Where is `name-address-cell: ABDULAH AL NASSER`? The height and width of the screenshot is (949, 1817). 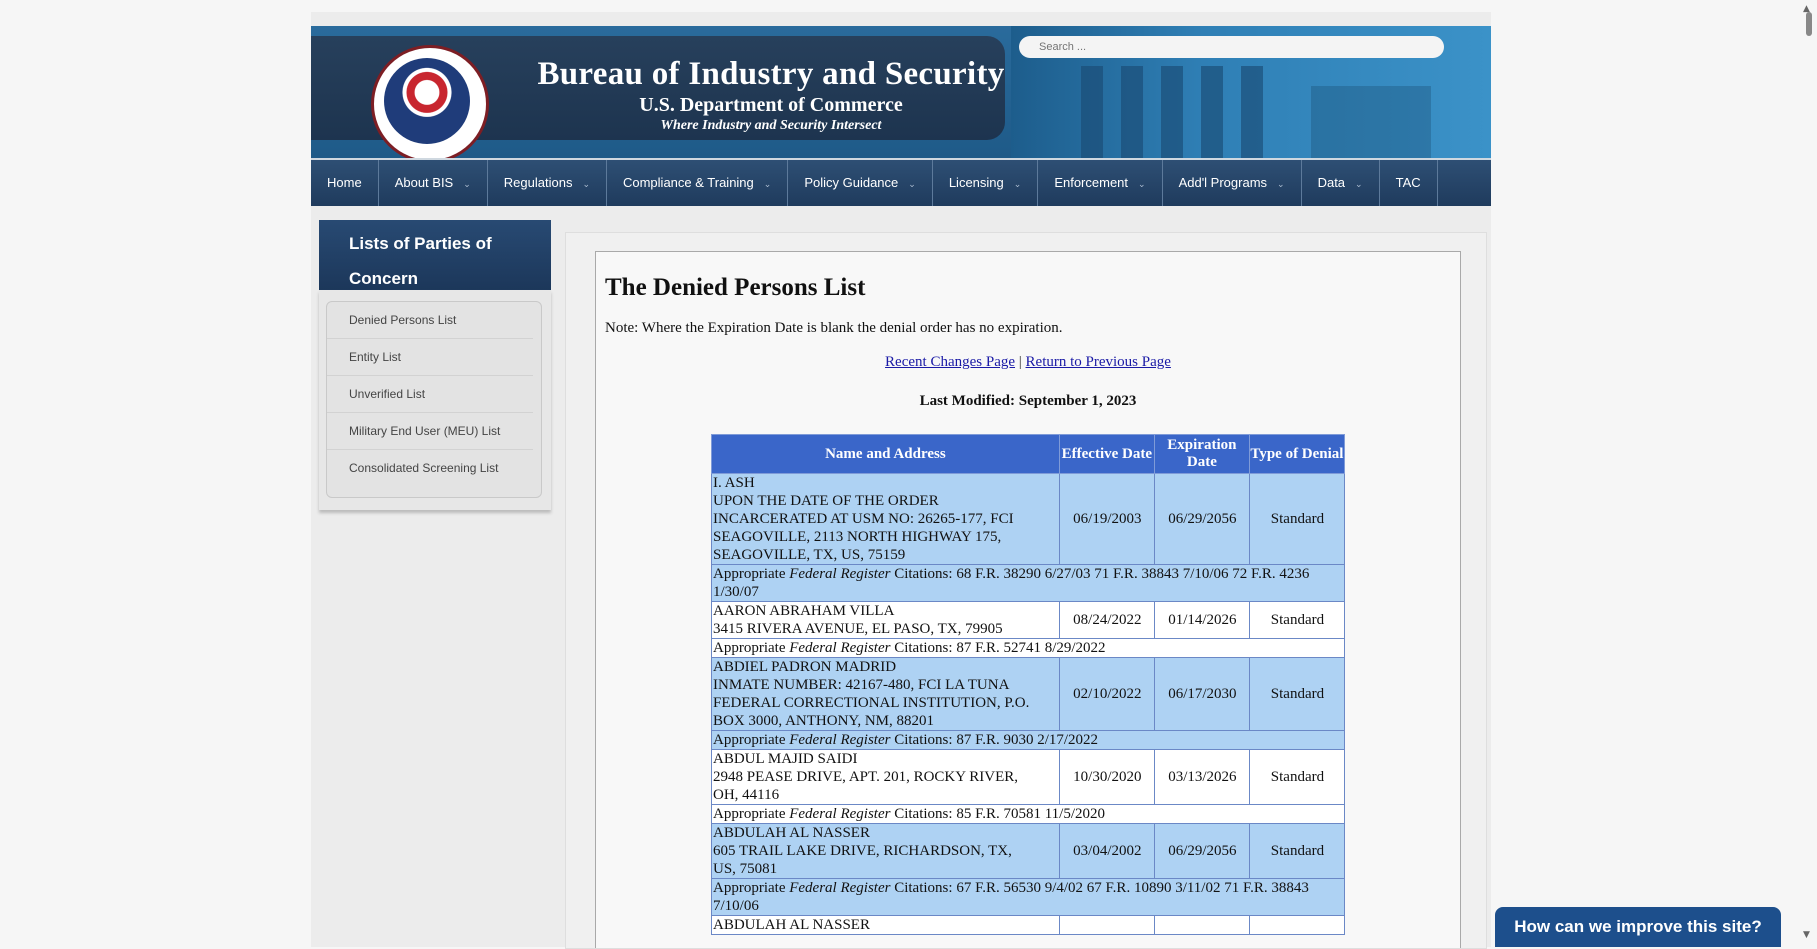
name-address-cell: ABDULAH AL NASSER is located at coordinates (885, 925).